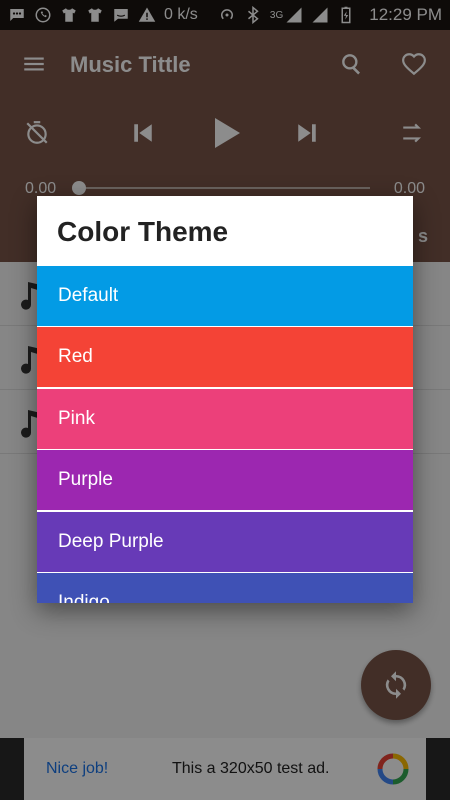 This screenshot has width=450, height=800. What do you see at coordinates (225, 418) in the screenshot?
I see `theme-option: Pink` at bounding box center [225, 418].